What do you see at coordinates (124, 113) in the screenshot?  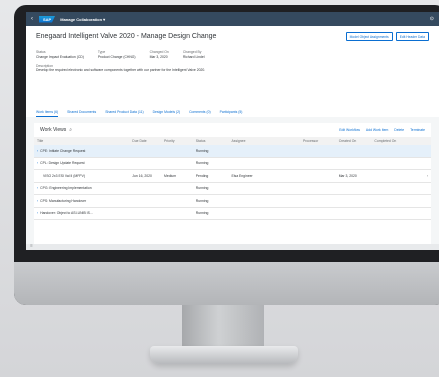 I see `tab-shared-product-data: Shared Product Data (11)` at bounding box center [124, 113].